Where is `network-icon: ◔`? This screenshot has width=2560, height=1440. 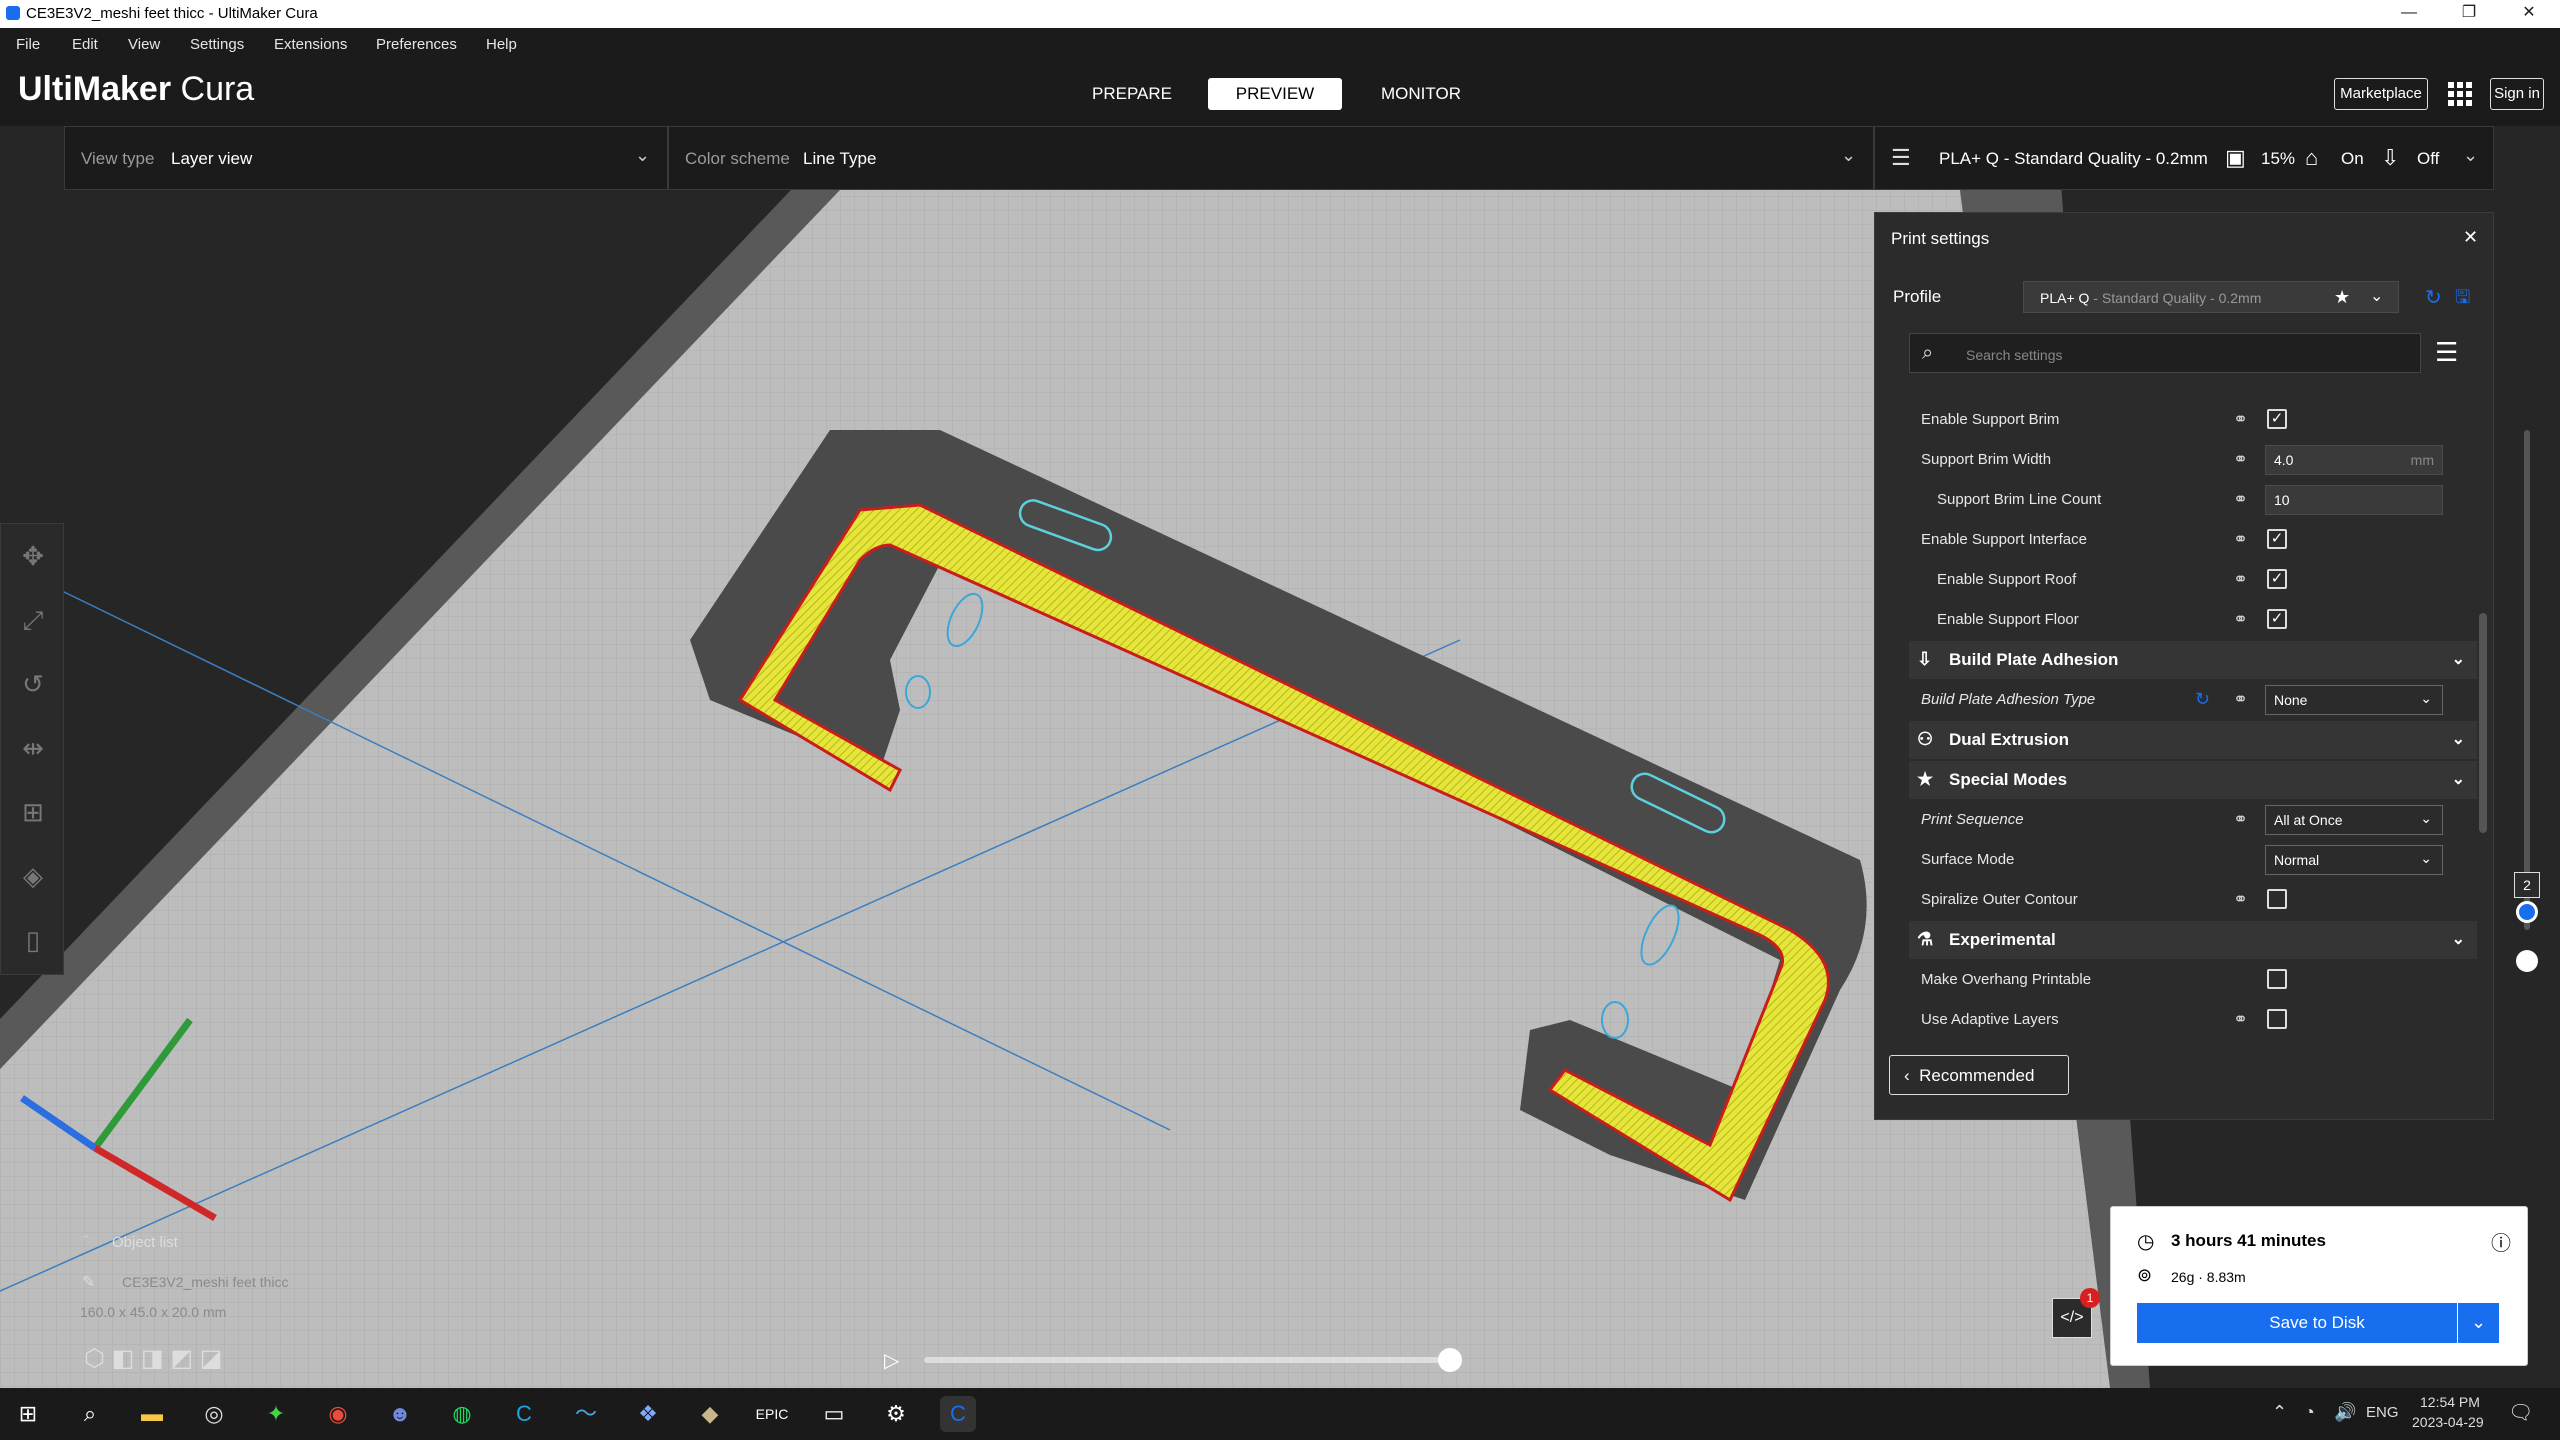 network-icon: ◔ is located at coordinates (2309, 1412).